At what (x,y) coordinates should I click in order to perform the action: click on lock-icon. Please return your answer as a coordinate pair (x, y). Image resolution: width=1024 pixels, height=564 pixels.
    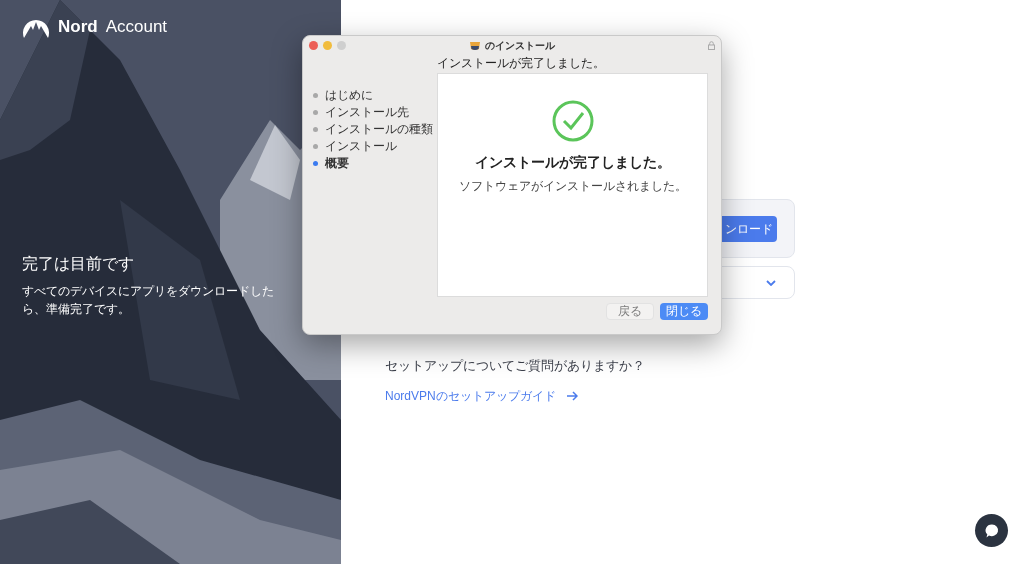
    Looking at the image, I should click on (711, 45).